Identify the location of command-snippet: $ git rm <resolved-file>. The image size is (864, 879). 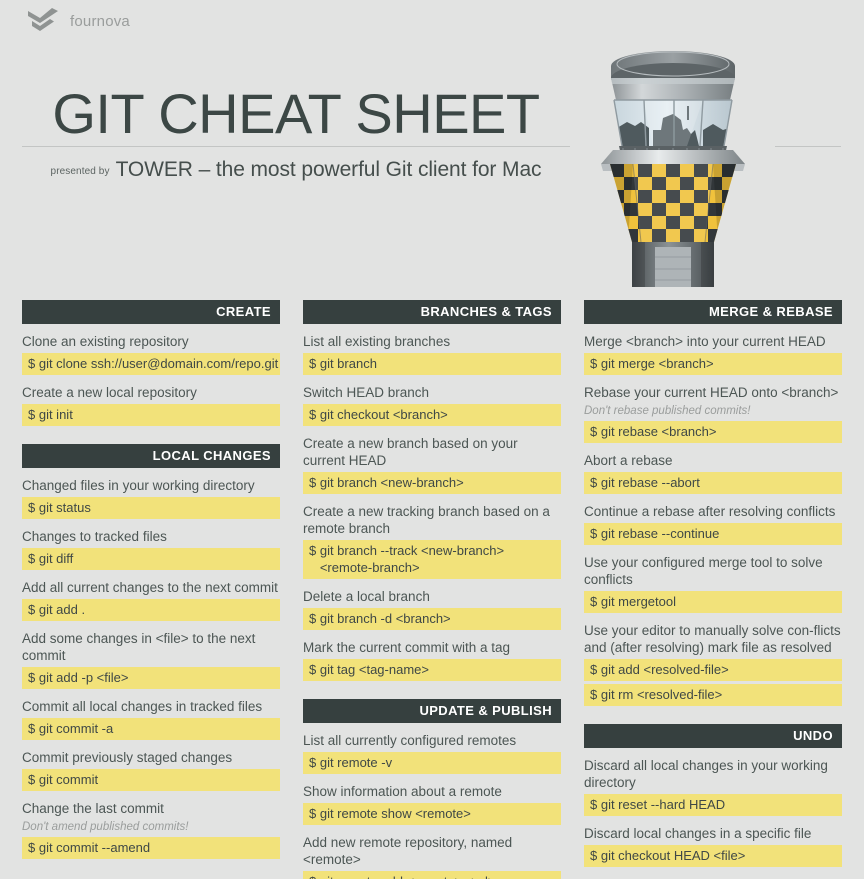
(713, 695).